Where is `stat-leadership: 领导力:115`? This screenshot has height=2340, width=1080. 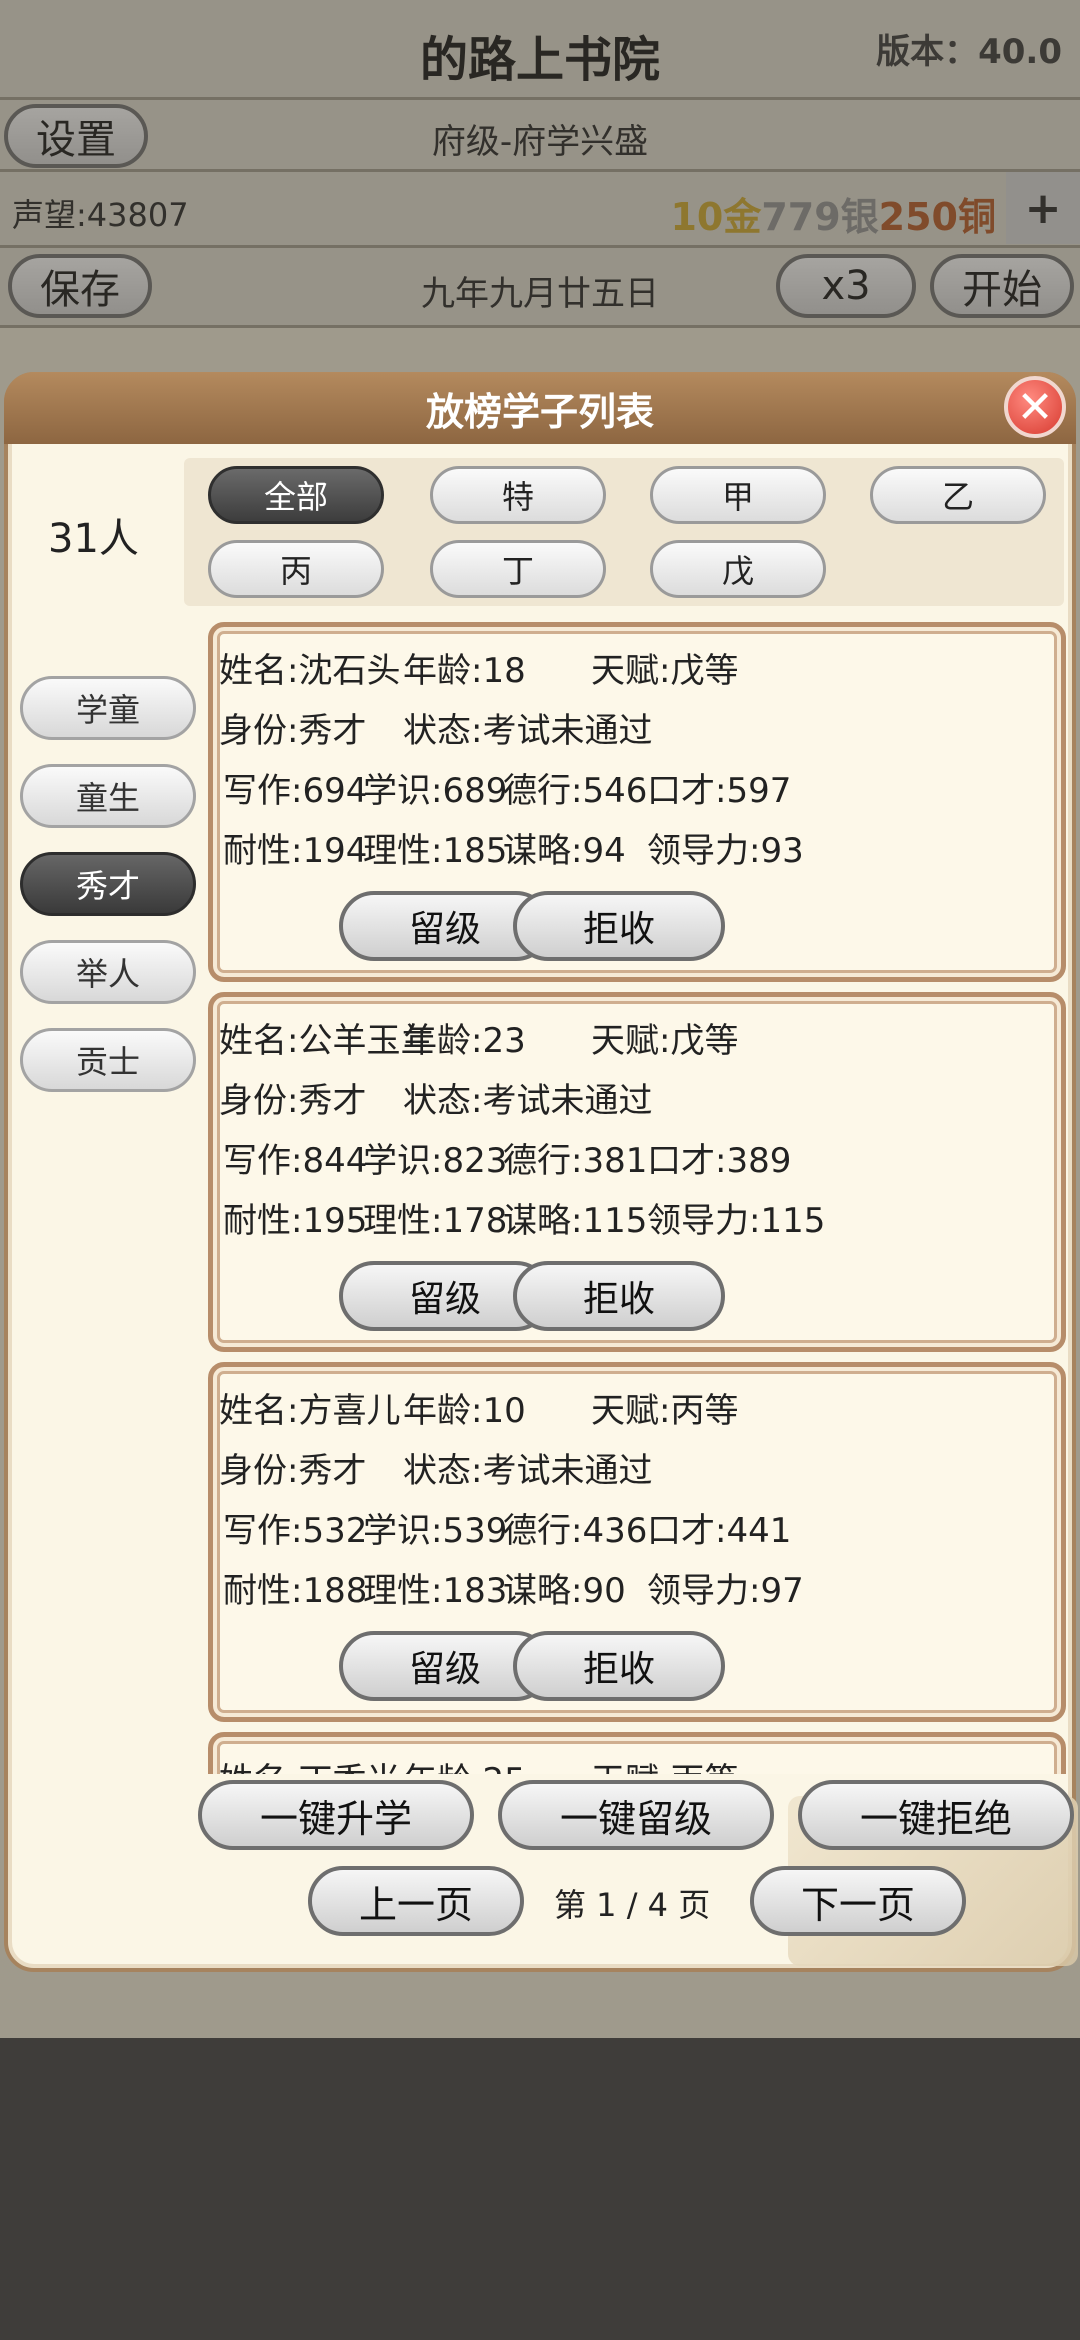
stat-leadership: 领导力:115 is located at coordinates (736, 1221).